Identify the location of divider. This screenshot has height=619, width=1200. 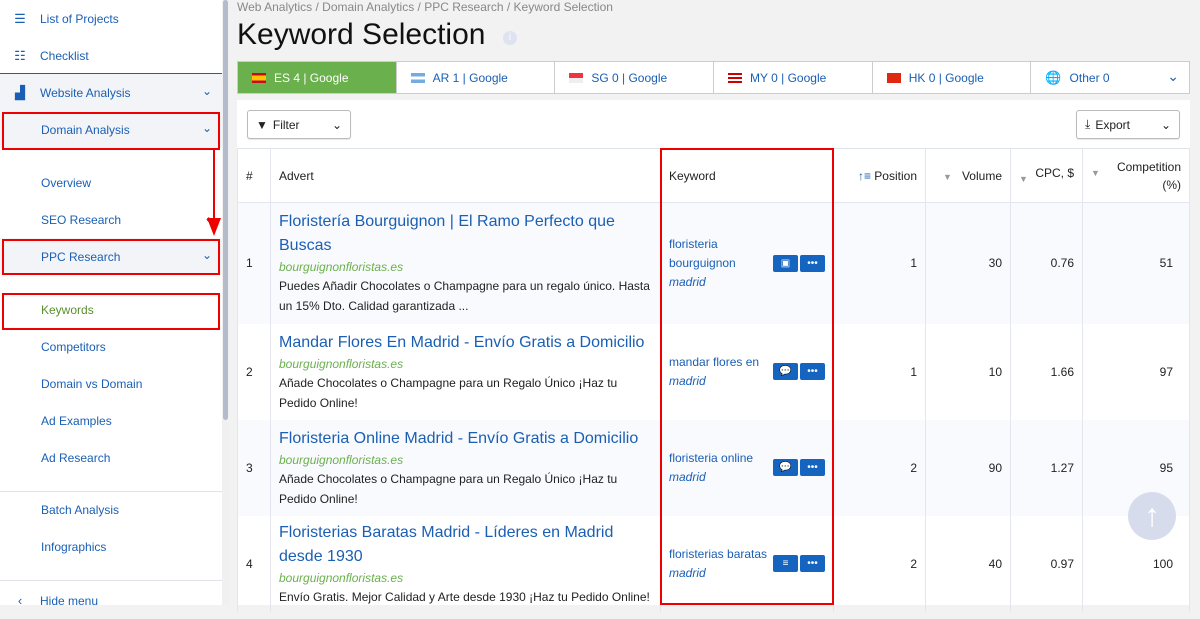
(111, 580).